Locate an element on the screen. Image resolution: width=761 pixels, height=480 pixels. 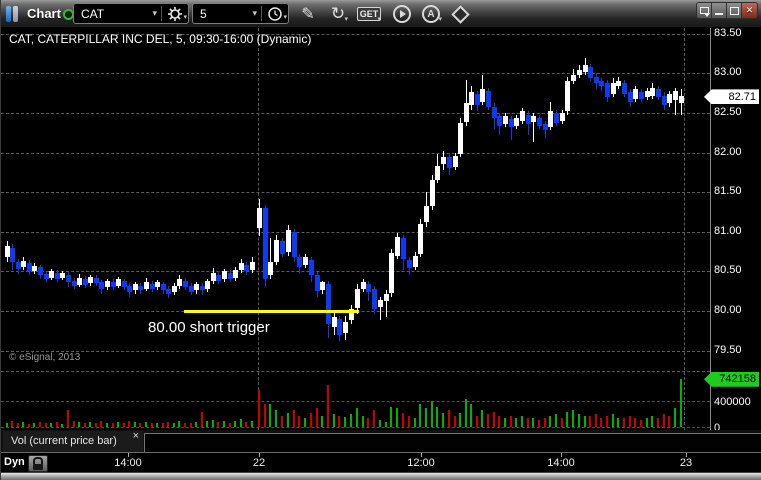
interval-dropdown-icon: ▾ is located at coordinates (254, 13).